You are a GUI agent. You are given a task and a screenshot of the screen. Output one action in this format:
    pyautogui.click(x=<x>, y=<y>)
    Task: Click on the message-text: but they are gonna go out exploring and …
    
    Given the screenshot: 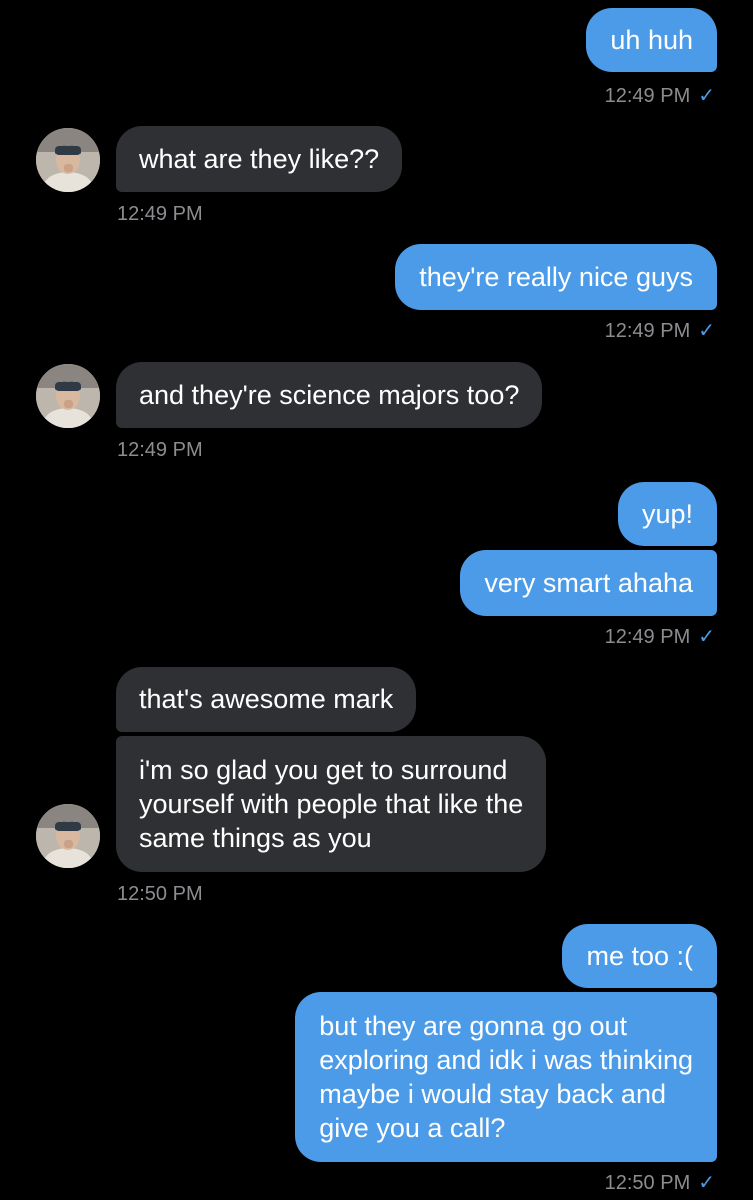 What is the action you would take?
    pyautogui.click(x=506, y=1077)
    